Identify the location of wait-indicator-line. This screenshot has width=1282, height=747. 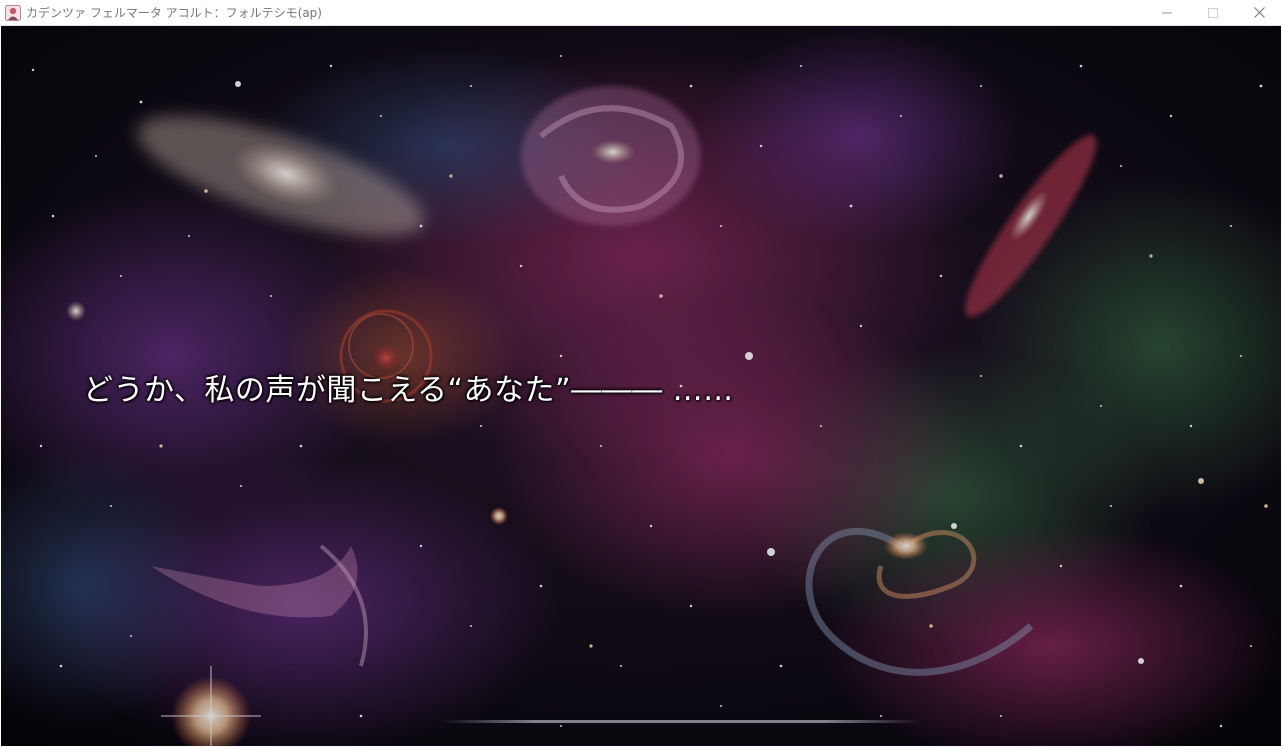
(681, 721).